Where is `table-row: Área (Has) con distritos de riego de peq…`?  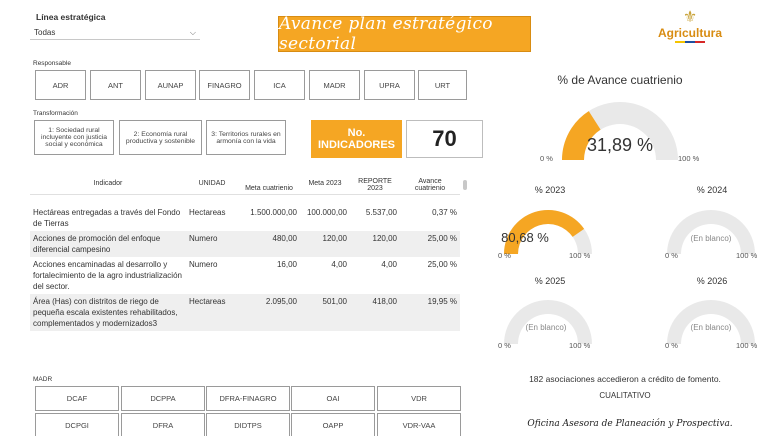
table-row: Área (Has) con distritos de riego de peq… is located at coordinates (245, 312).